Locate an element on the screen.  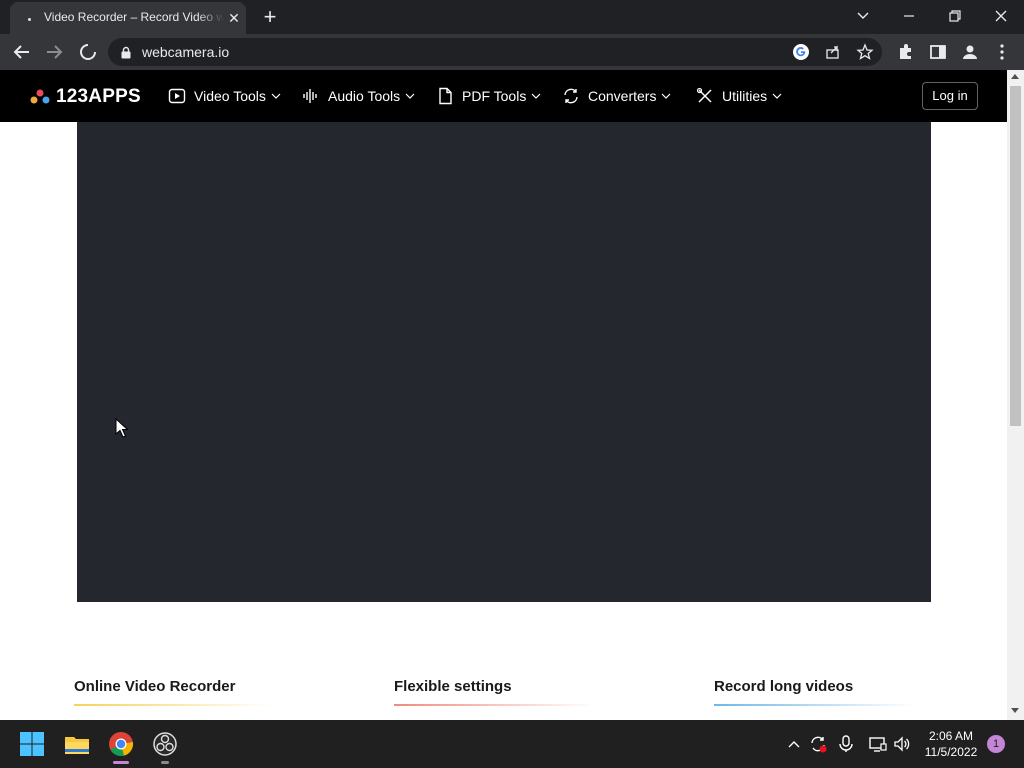
browser-toolbar: webcamera.io is located at coordinates (512, 52).